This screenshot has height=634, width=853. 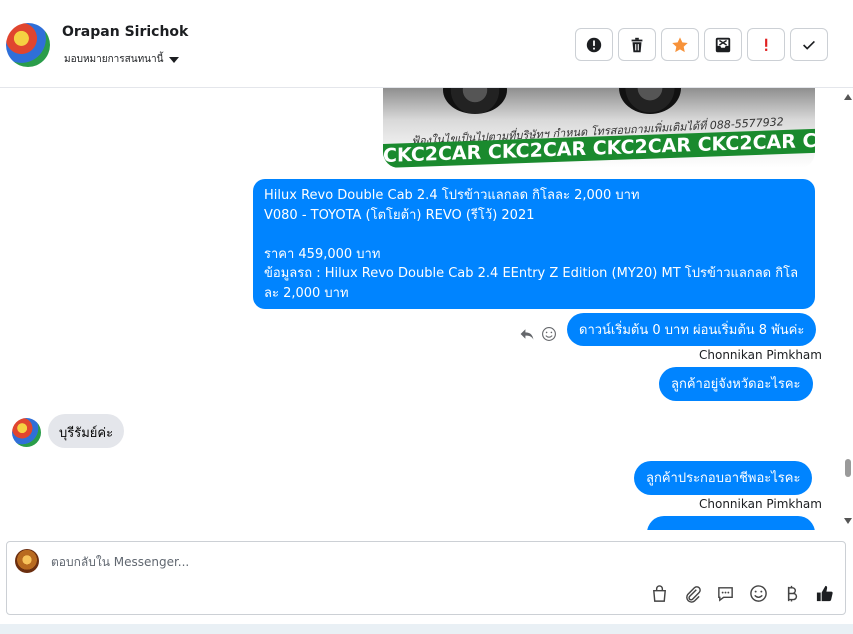 I want to click on report-spam-button, so click(x=594, y=44).